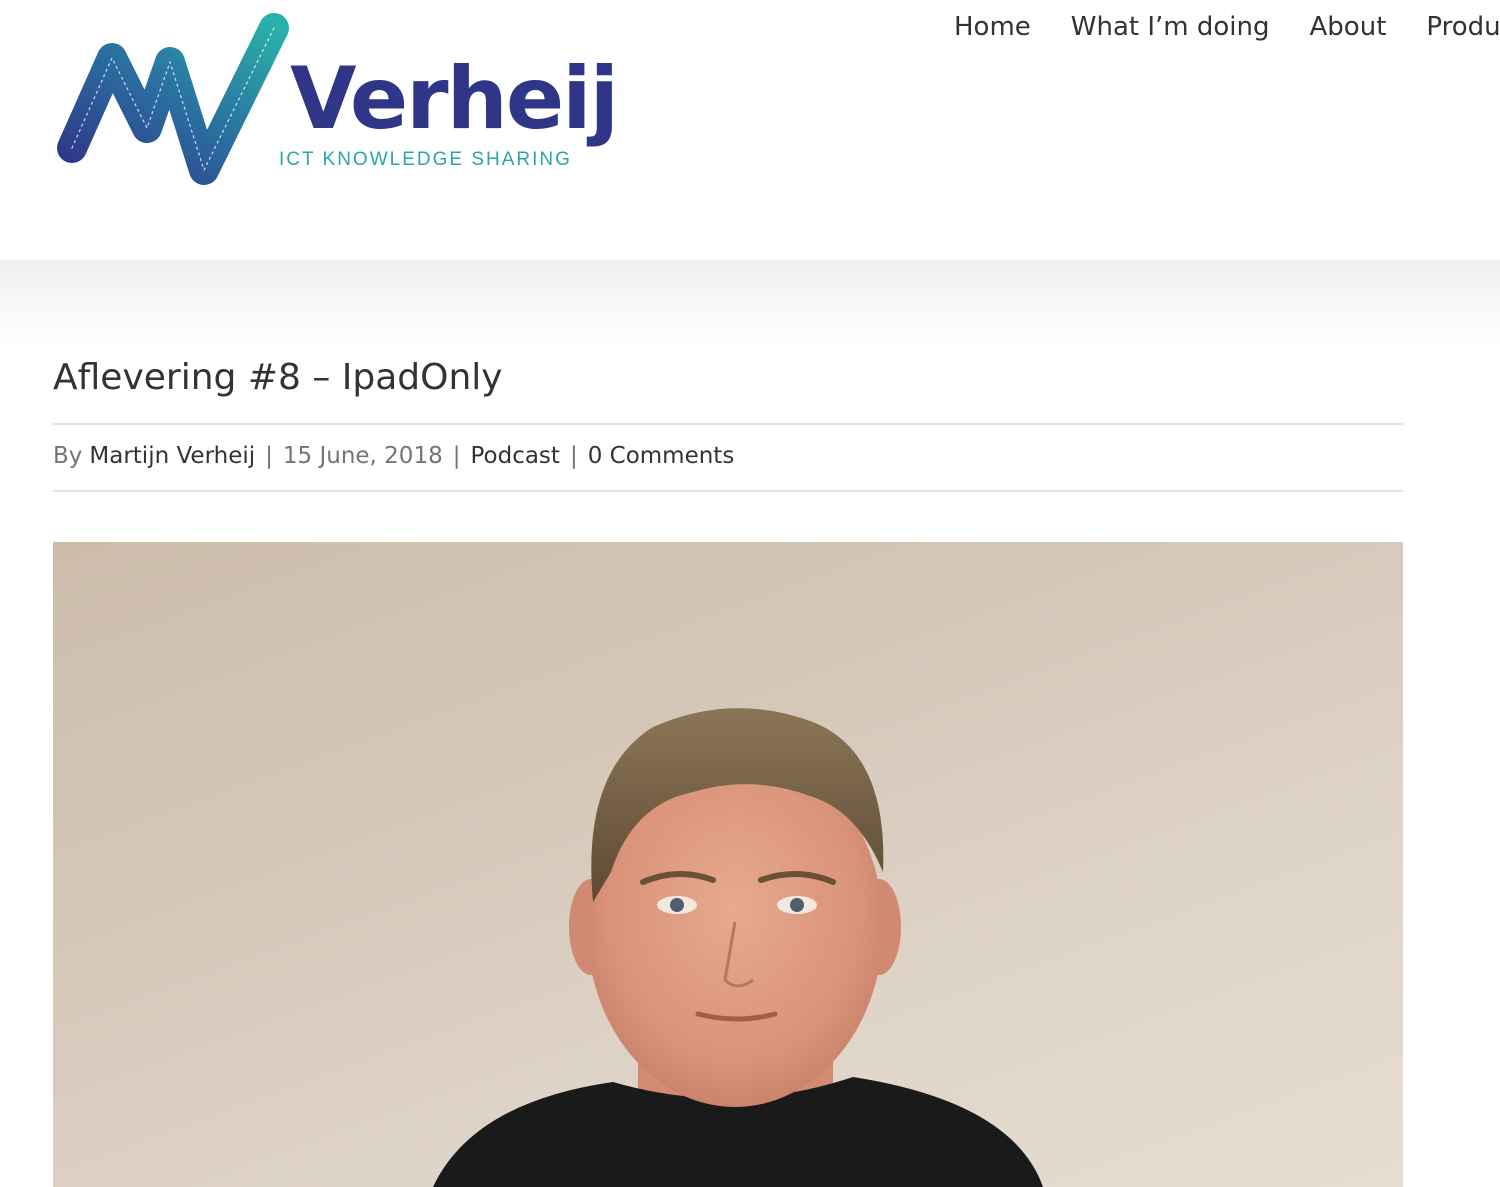 Image resolution: width=1500 pixels, height=1187 pixels. Describe the element at coordinates (992, 27) in the screenshot. I see `nav-item-home: Home` at that location.